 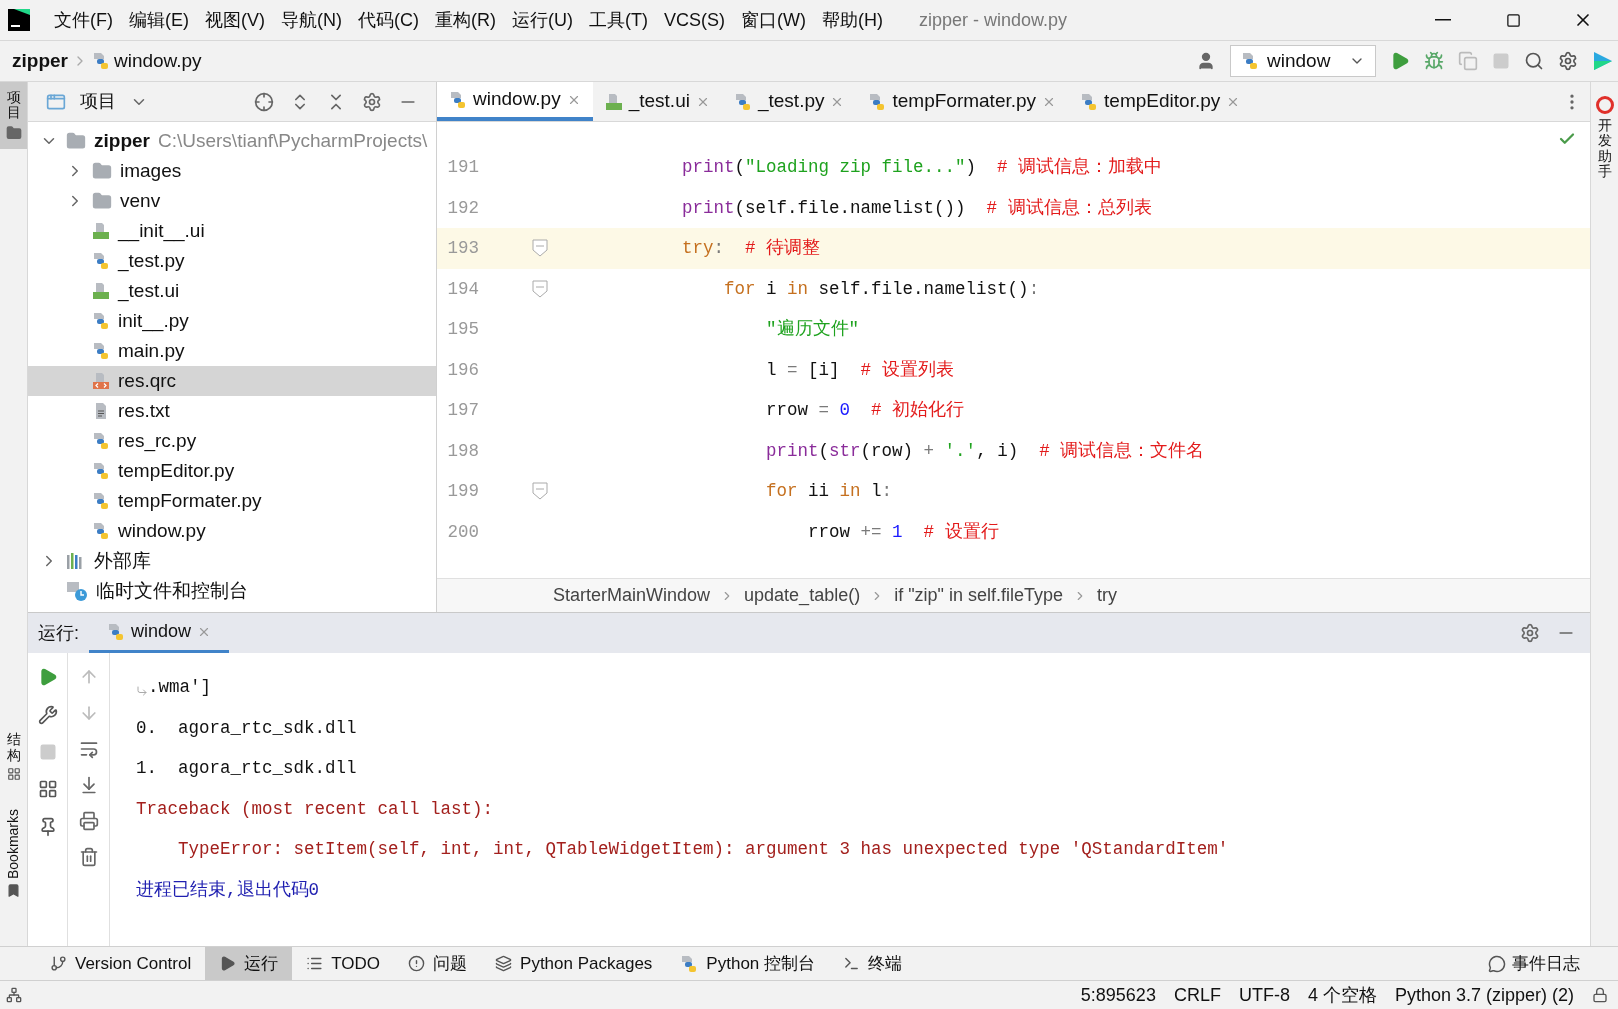 What do you see at coordinates (773, 20) in the screenshot?
I see `menu-item: 窗口(W)` at bounding box center [773, 20].